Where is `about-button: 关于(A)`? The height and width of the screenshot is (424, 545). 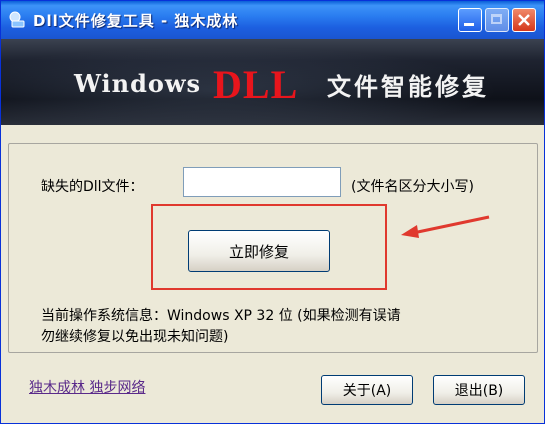 about-button: 关于(A) is located at coordinates (367, 390).